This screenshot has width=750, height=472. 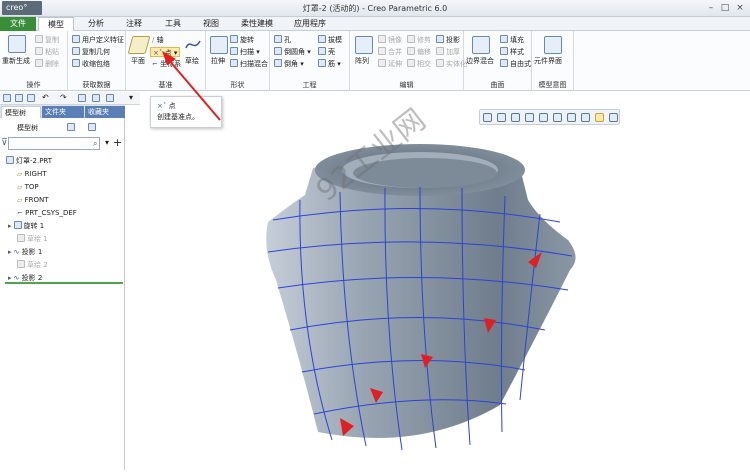 What do you see at coordinates (481, 45) in the screenshot?
I see `boundary-blend-icon` at bounding box center [481, 45].